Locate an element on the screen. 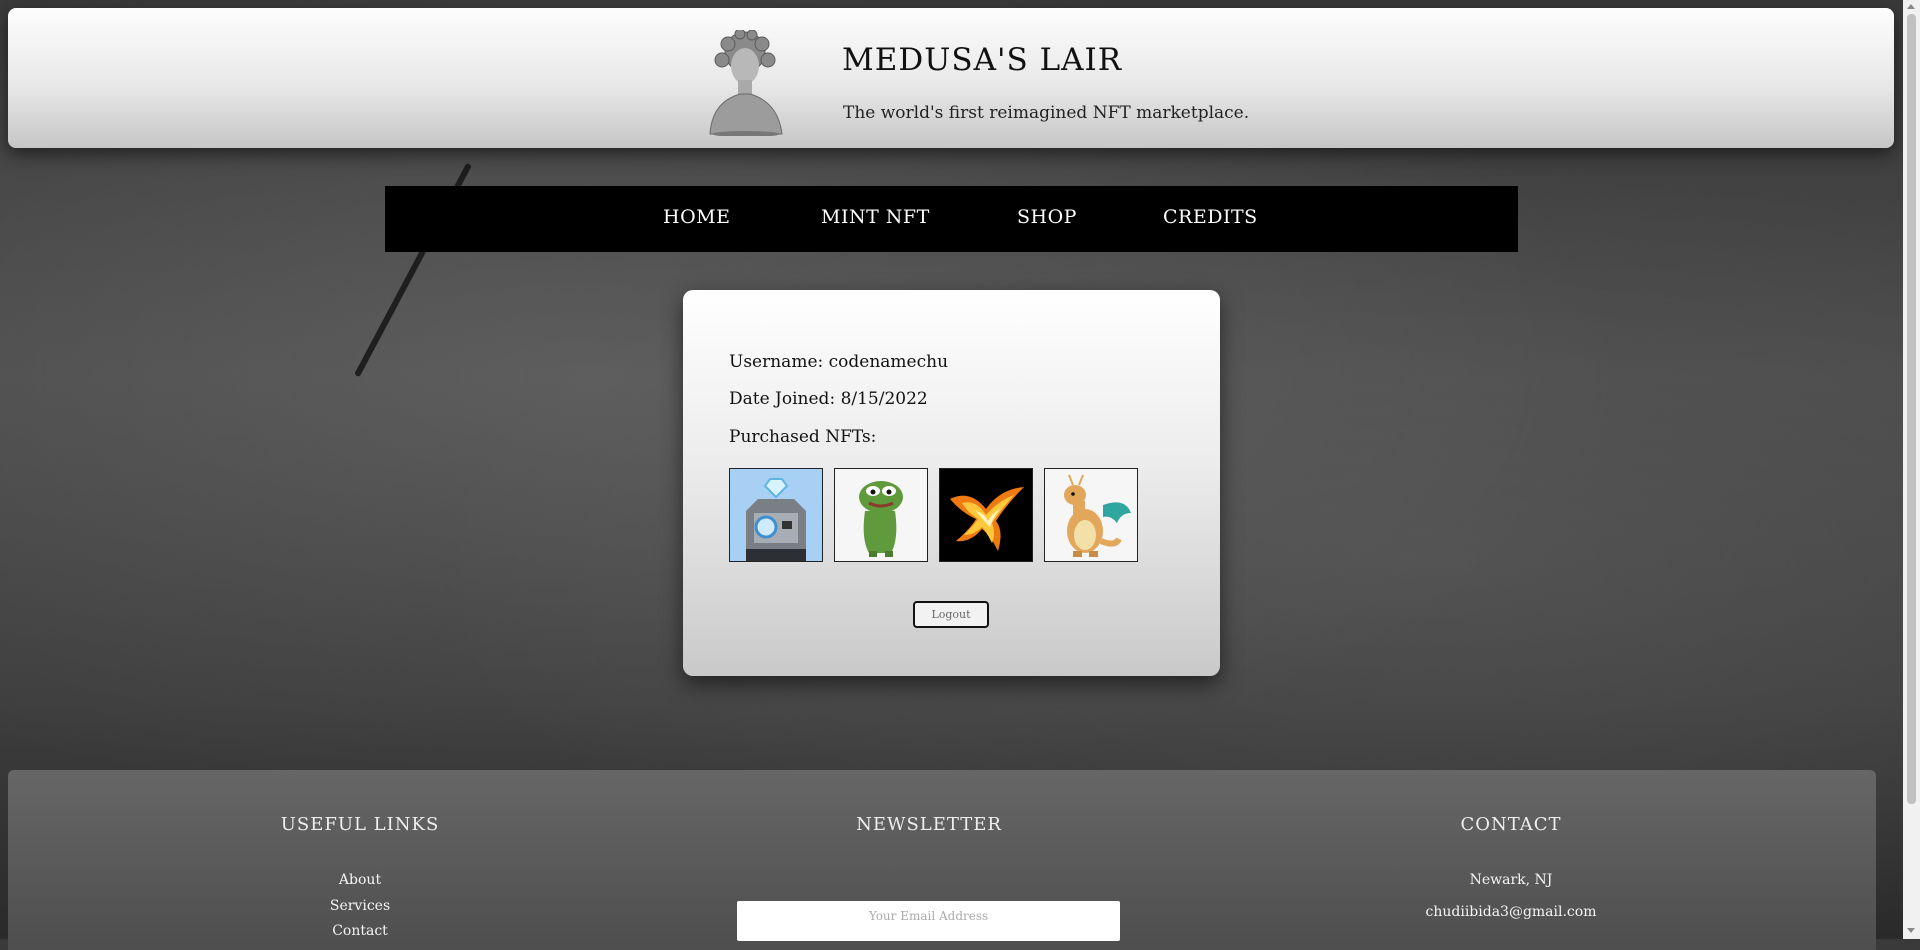 The image size is (1920, 950). fire-phoenix-icon is located at coordinates (986, 515).